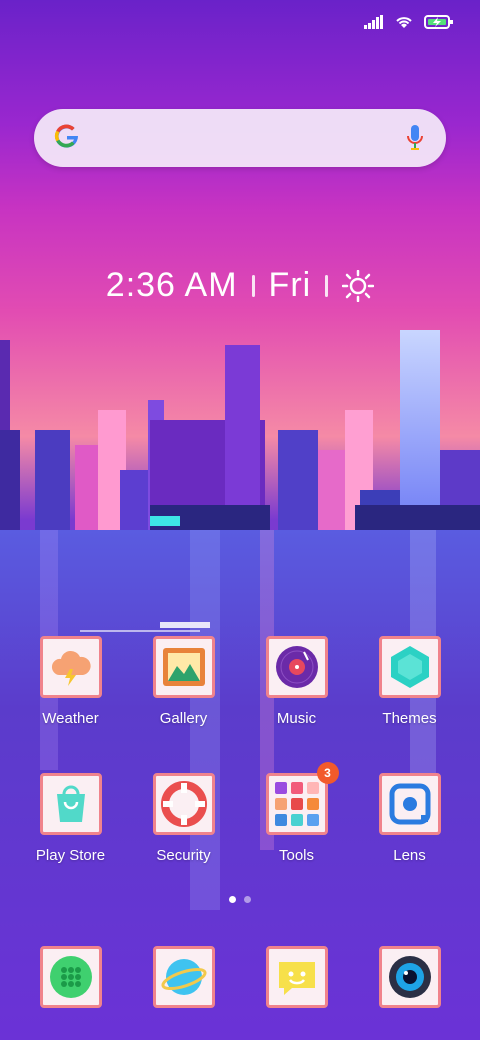 The height and width of the screenshot is (1040, 480). What do you see at coordinates (171, 285) in the screenshot?
I see `time-text: 2:36 AM` at bounding box center [171, 285].